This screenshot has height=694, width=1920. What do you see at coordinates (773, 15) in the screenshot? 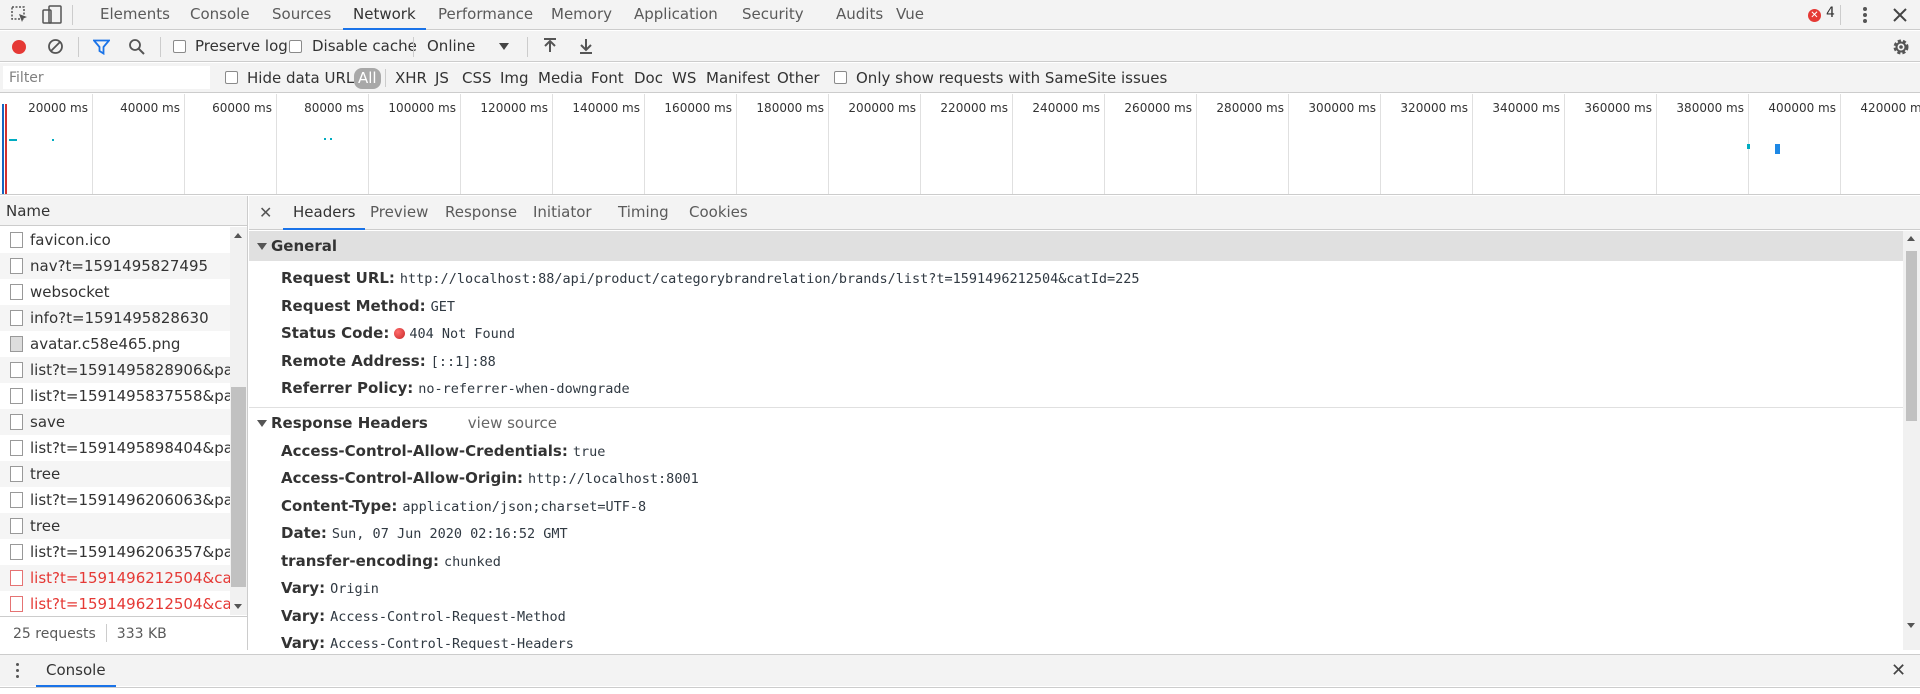
I see `tab-security: Security` at bounding box center [773, 15].